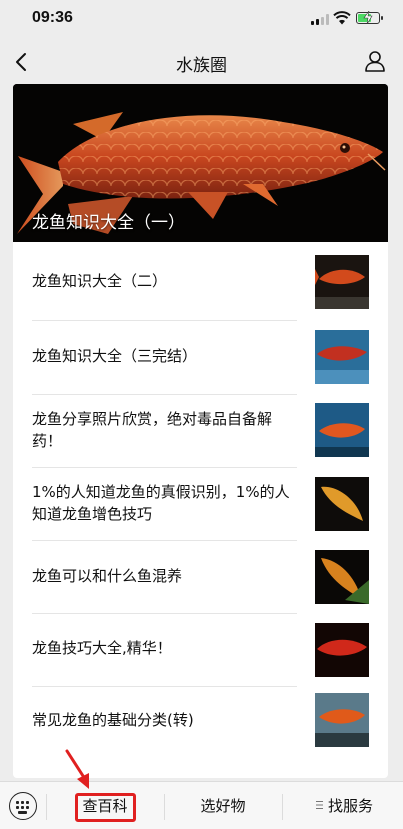 Image resolution: width=403 pixels, height=829 pixels. I want to click on article-title: 常见龙鱼的基础分类(转), so click(113, 720).